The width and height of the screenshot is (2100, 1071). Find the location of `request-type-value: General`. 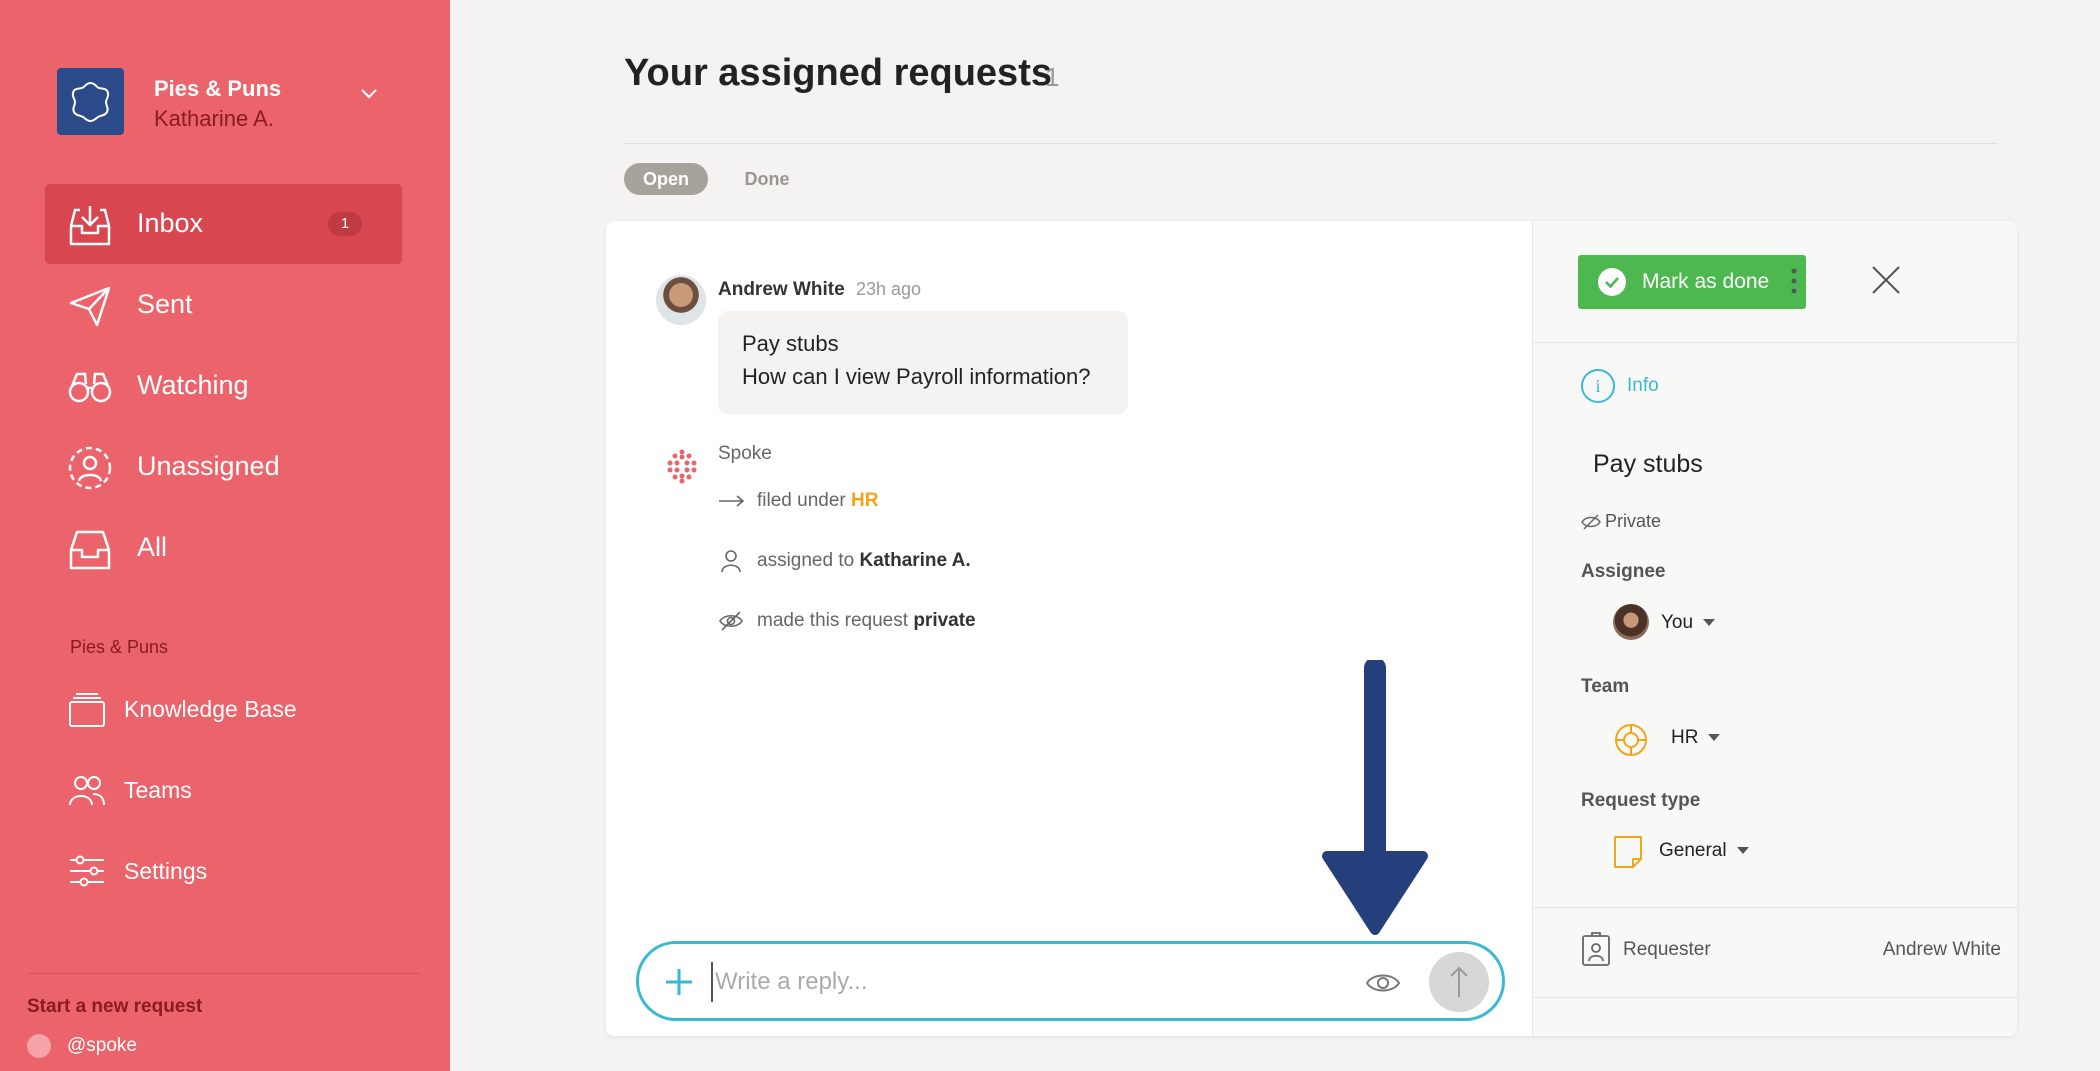

request-type-value: General is located at coordinates (1693, 850).